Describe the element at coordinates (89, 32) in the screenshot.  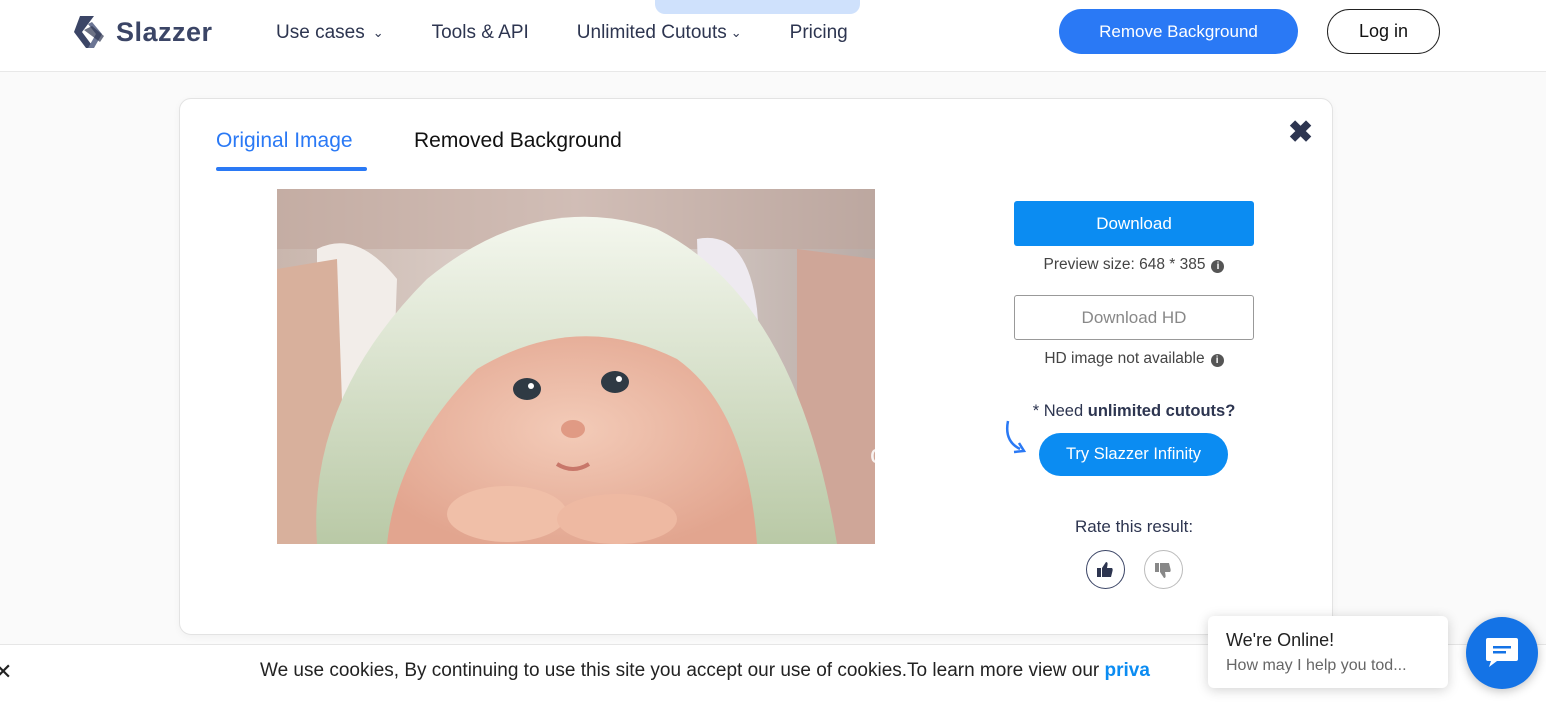
I see `slazzer-logo-icon` at that location.